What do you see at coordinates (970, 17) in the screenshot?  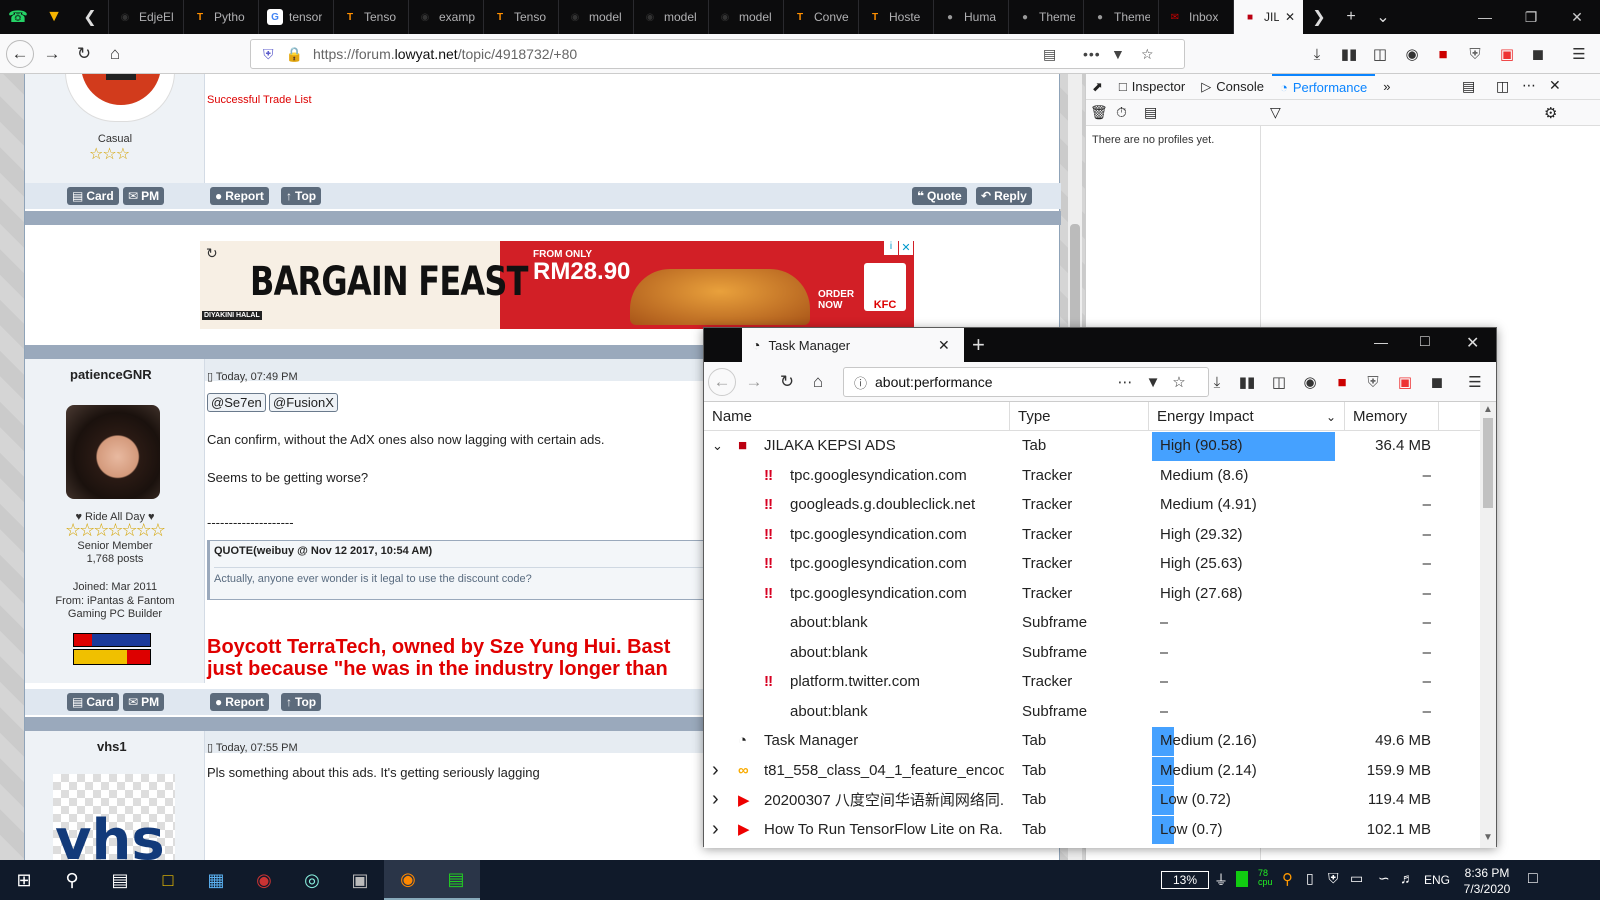 I see `browser-tab: ● Huma` at bounding box center [970, 17].